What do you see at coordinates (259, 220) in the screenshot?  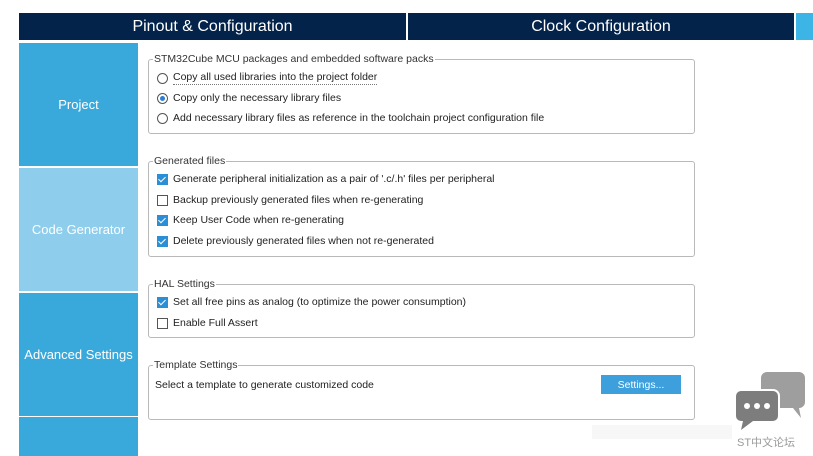 I see `option-label: Keep User Code when re-generating` at bounding box center [259, 220].